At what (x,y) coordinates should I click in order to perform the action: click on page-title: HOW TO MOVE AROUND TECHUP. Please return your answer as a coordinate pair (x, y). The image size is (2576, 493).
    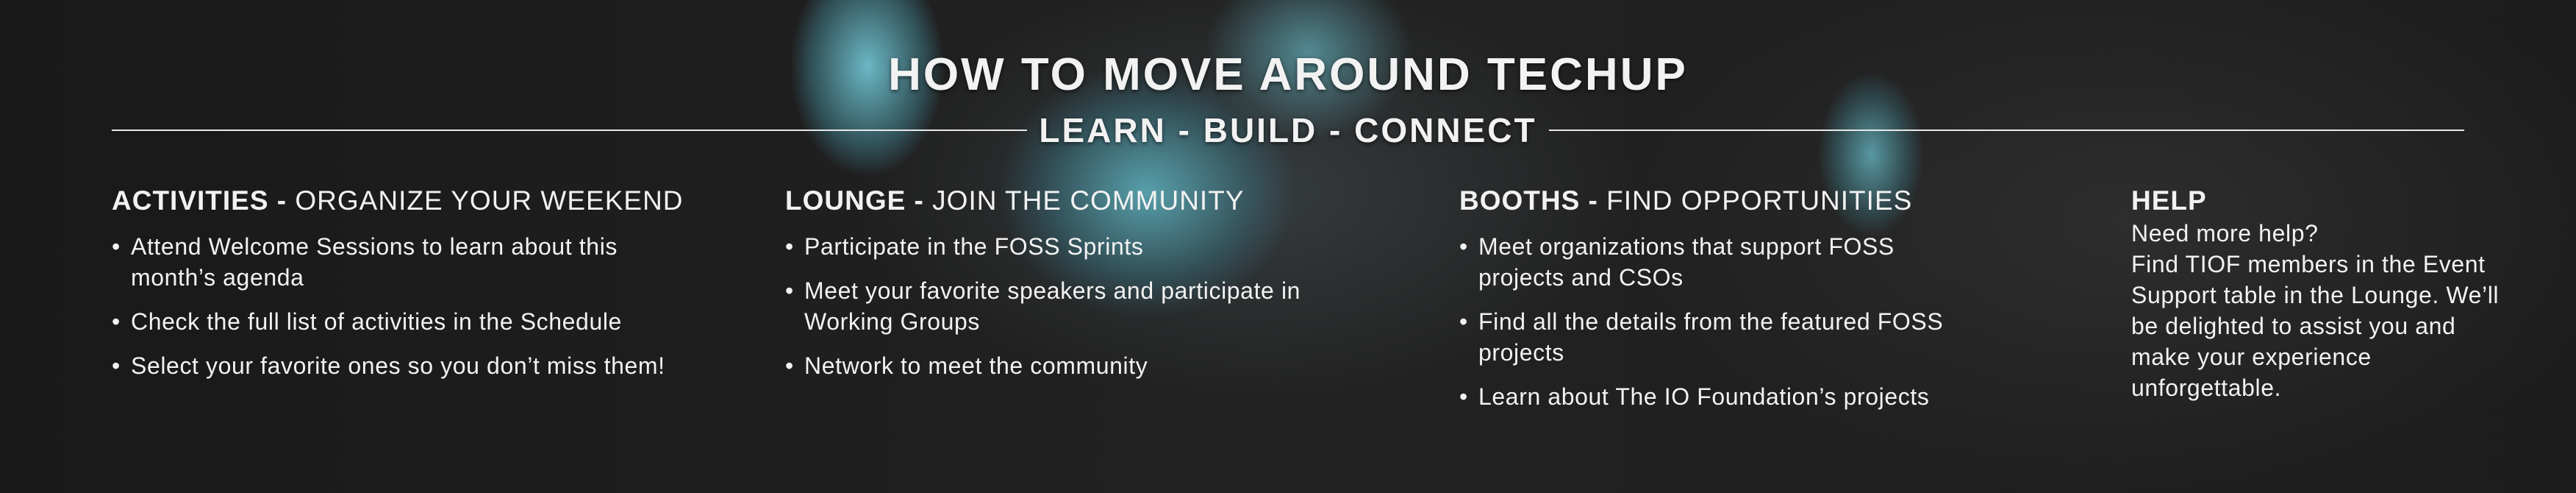
    Looking at the image, I should click on (1288, 75).